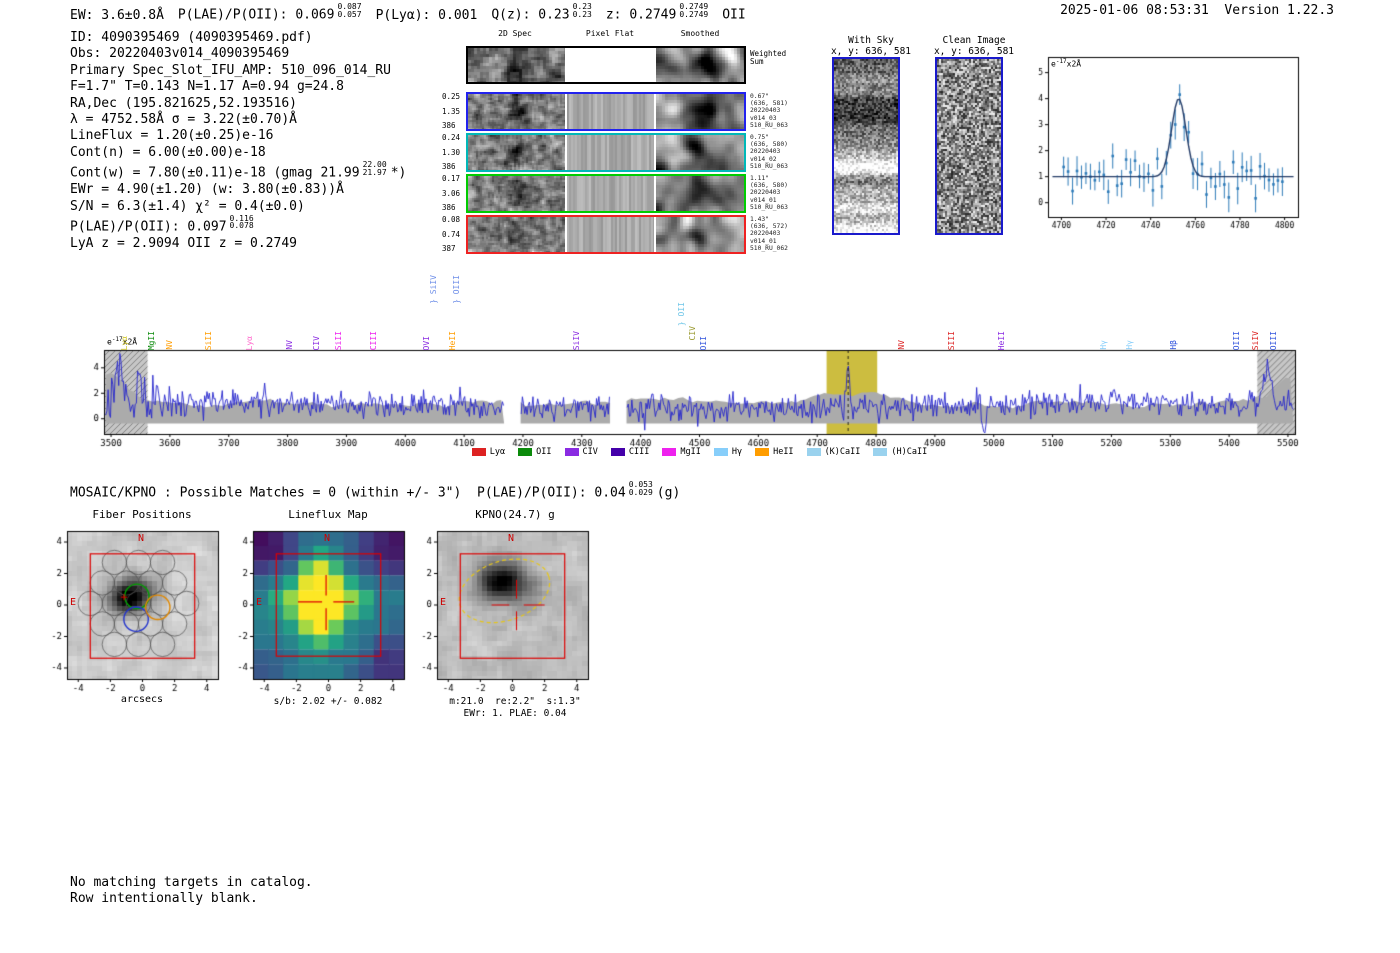 The height and width of the screenshot is (953, 1400). What do you see at coordinates (241, 226) in the screenshot?
I see `plae-poii-lower: 0.078` at bounding box center [241, 226].